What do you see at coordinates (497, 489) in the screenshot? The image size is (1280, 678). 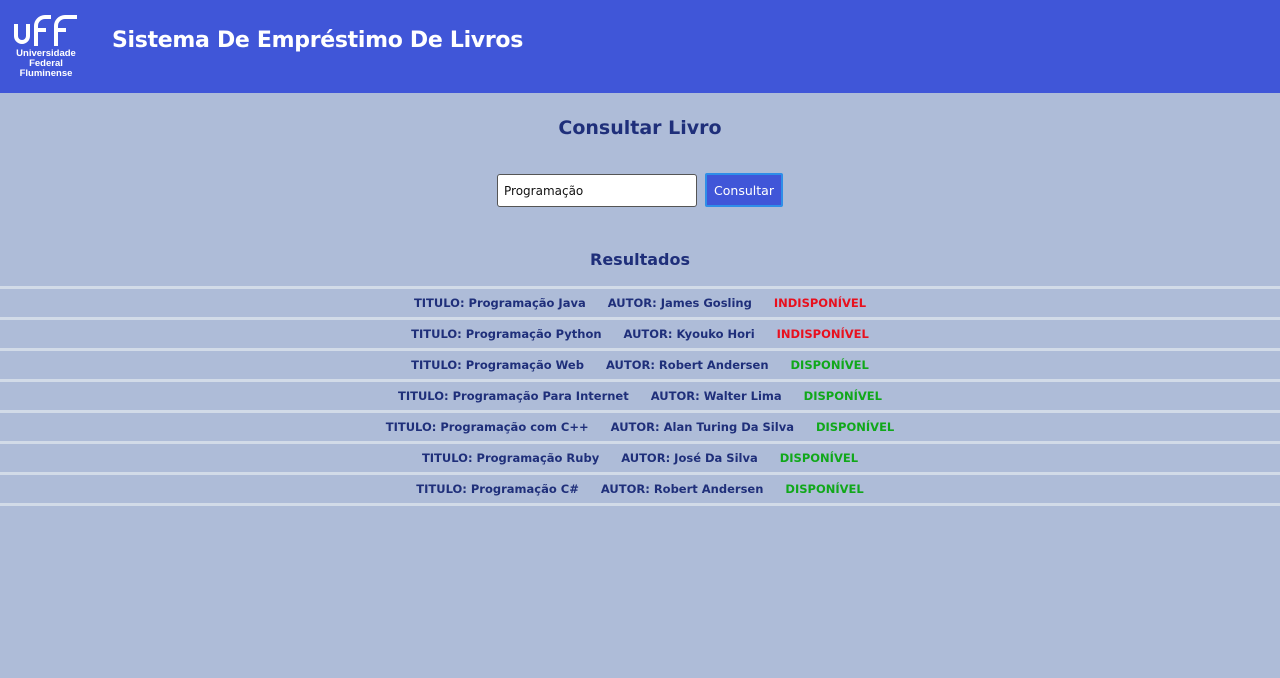 I see `result-title: TITULO: Programação C#` at bounding box center [497, 489].